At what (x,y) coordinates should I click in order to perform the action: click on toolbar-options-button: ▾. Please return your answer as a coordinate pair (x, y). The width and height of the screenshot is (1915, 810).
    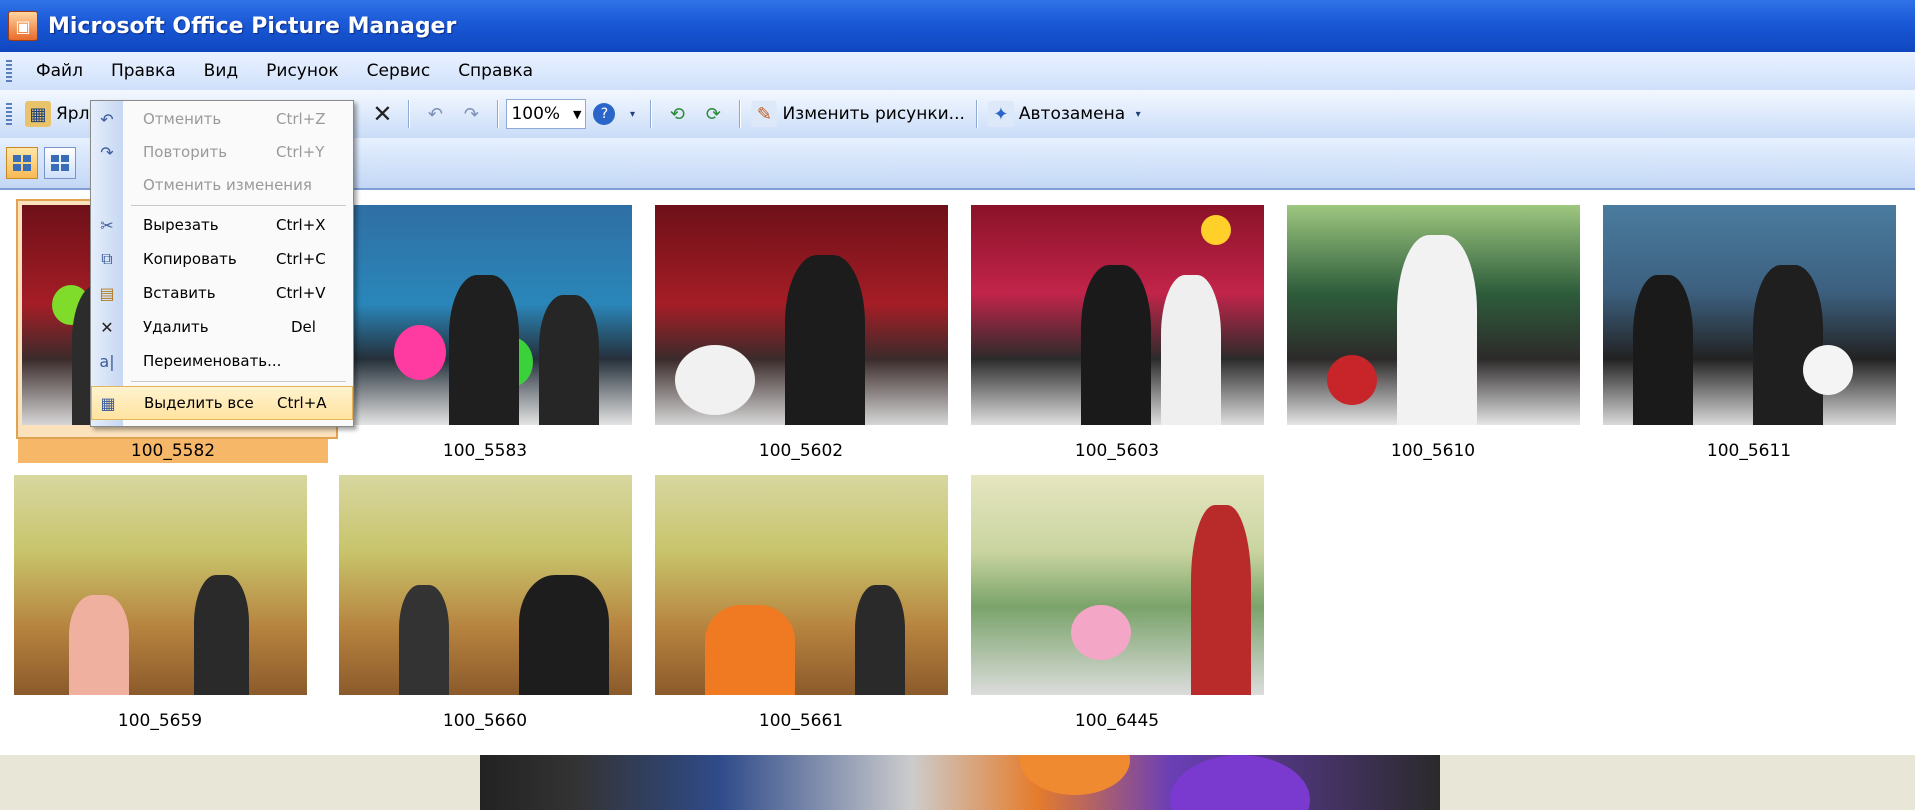
    Looking at the image, I should click on (632, 114).